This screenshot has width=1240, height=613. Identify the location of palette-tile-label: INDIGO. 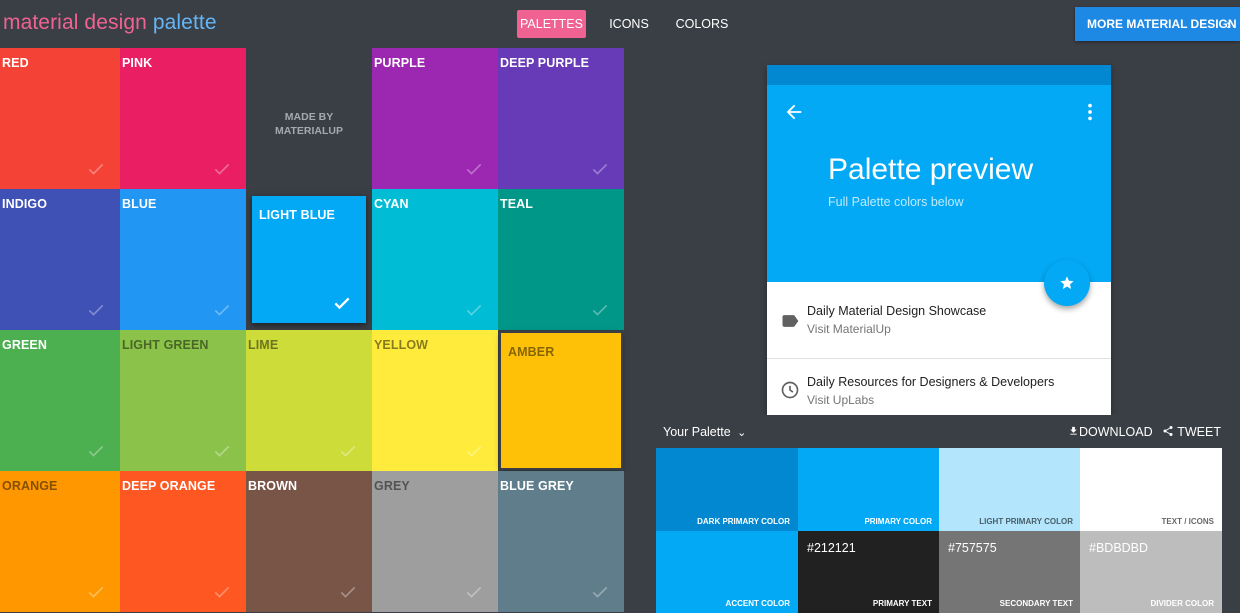
(25, 204).